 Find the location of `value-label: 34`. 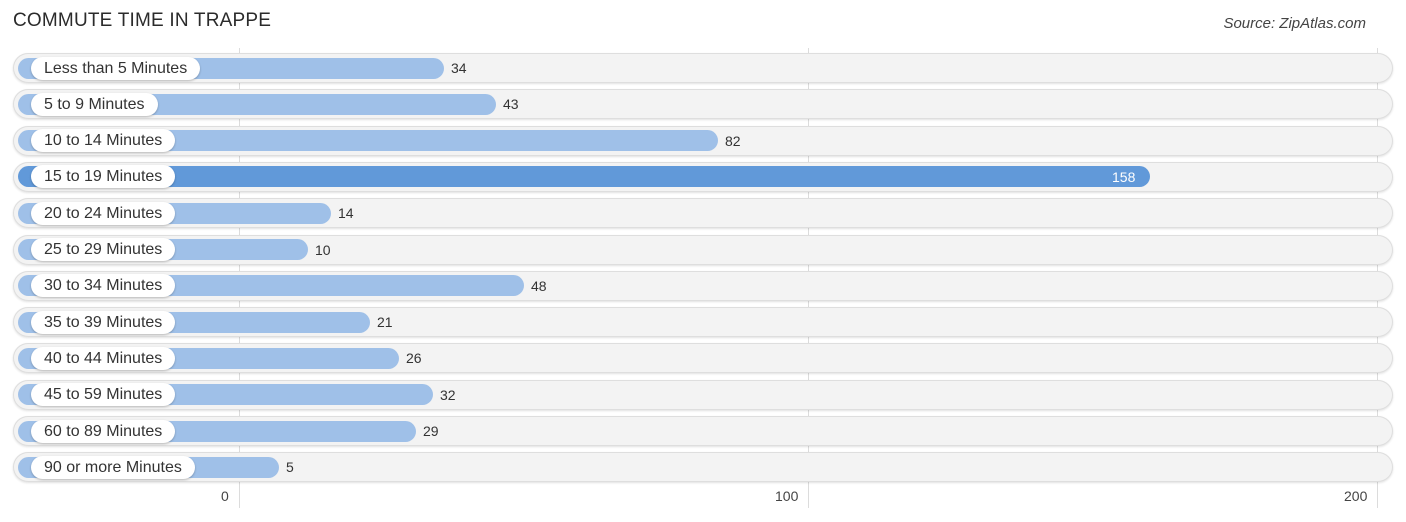

value-label: 34 is located at coordinates (459, 68).